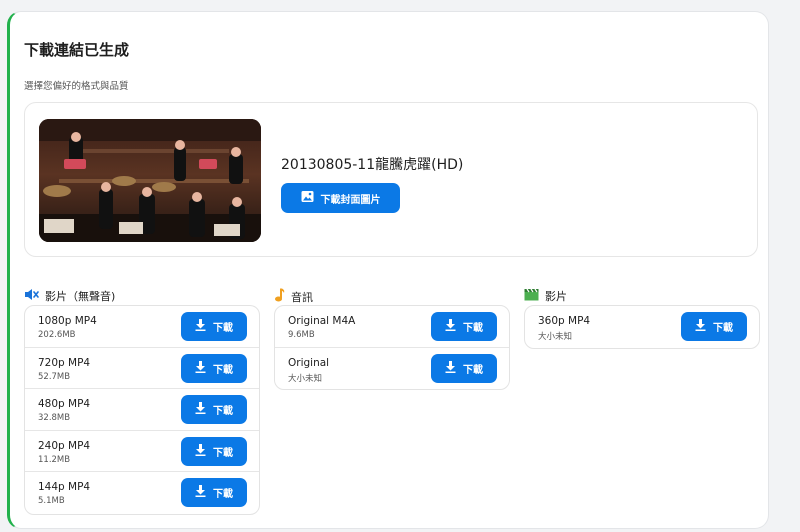 The width and height of the screenshot is (800, 532). What do you see at coordinates (392, 369) in the screenshot?
I see `list-item: Original 大小未知 下載` at bounding box center [392, 369].